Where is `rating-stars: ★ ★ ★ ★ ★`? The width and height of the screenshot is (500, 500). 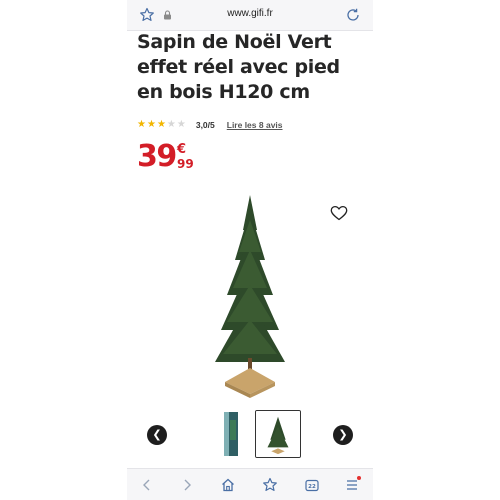 rating-stars: ★ ★ ★ ★ ★ is located at coordinates (161, 125).